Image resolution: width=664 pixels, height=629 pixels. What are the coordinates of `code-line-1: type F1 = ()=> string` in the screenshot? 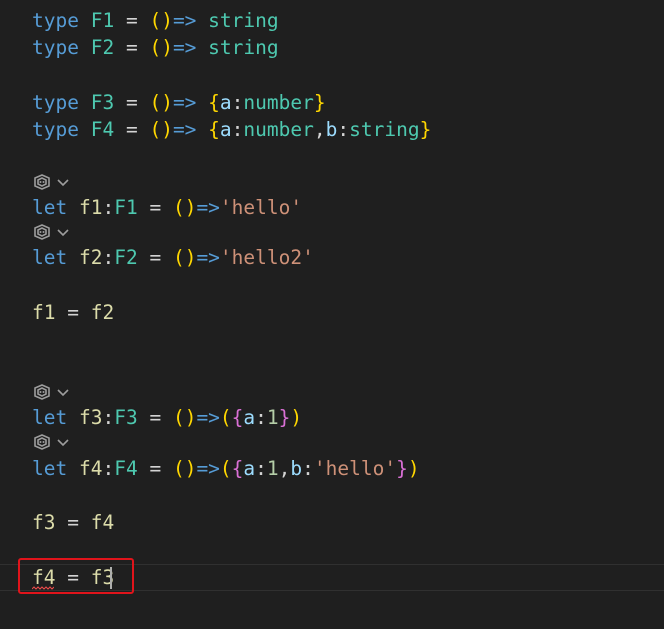 It's located at (155, 20).